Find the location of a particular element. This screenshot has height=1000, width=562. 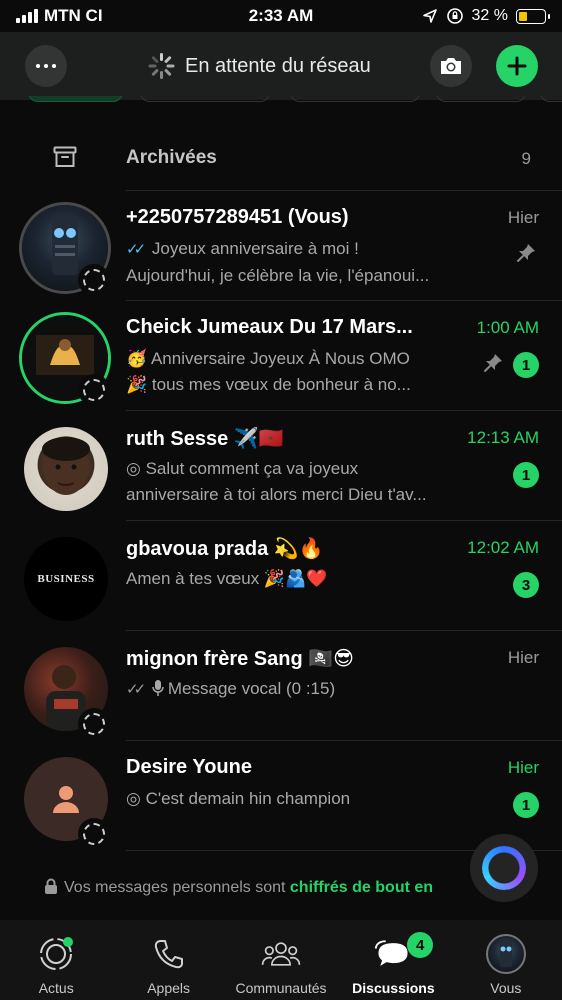

preview-line-1: Amen à tes vœux 🎉🫂❤️ is located at coordinates (227, 578).